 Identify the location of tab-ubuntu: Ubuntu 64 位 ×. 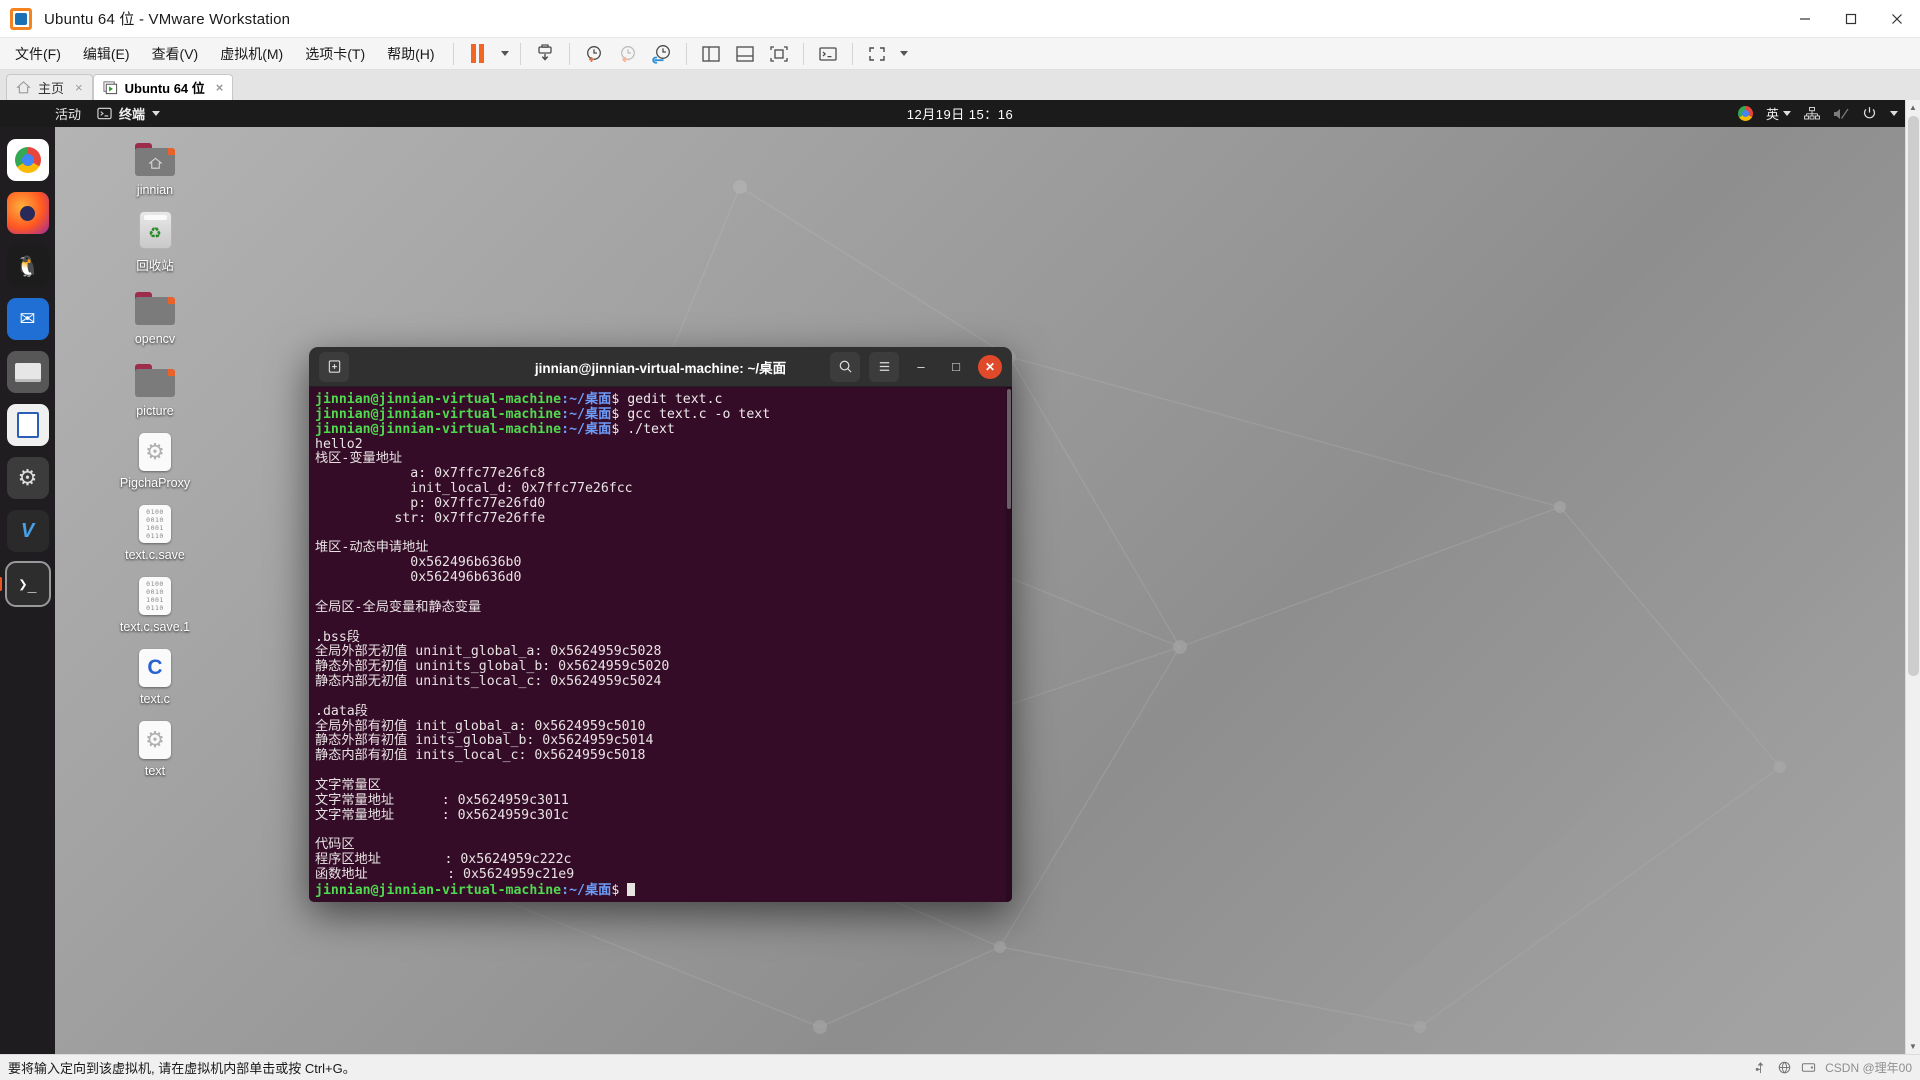
(163, 87).